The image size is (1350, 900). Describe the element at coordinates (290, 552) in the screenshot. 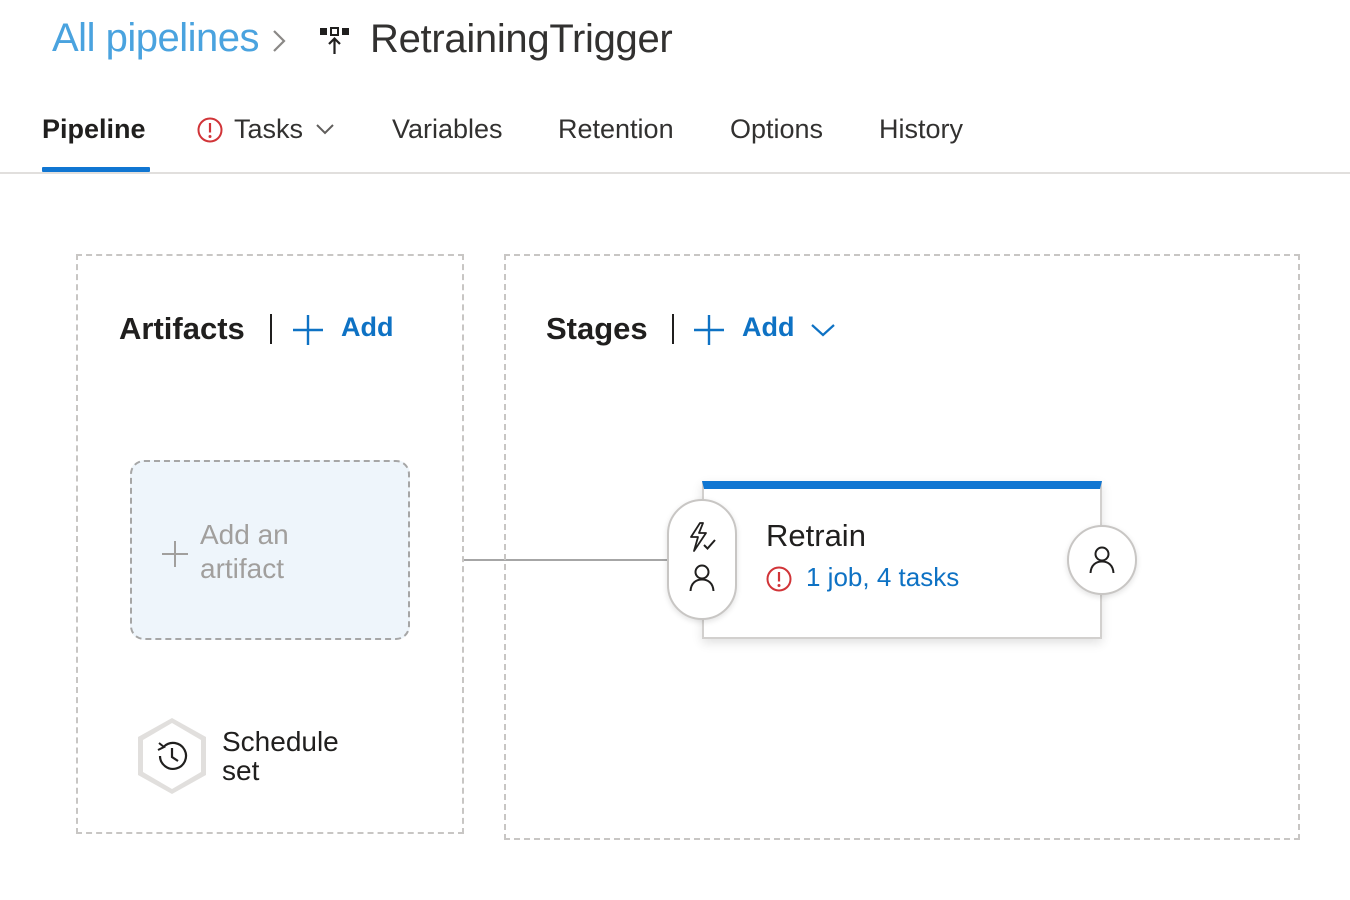

I see `add-artifact-label: Add an artifact` at that location.